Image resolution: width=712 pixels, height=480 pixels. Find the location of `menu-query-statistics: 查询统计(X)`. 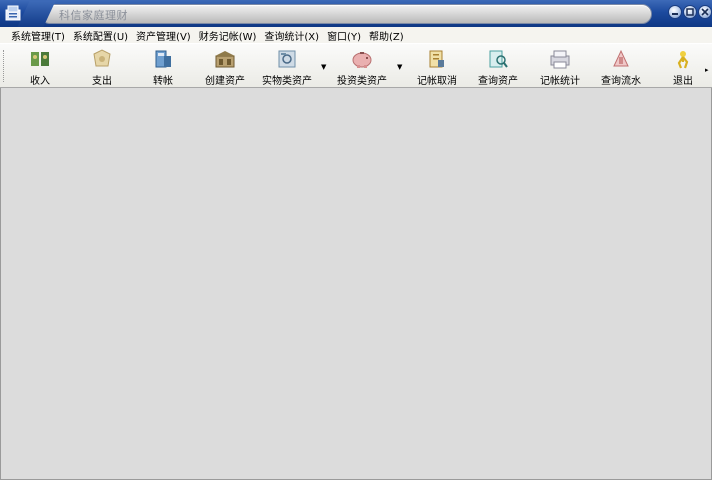

menu-query-statistics: 查询统计(X) is located at coordinates (291, 35).